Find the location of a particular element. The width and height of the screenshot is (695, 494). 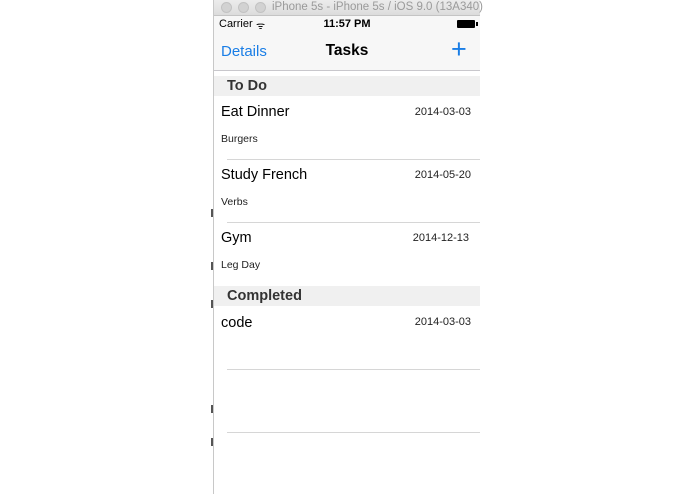

navigation-bar: Details Tasks + is located at coordinates (347, 52).